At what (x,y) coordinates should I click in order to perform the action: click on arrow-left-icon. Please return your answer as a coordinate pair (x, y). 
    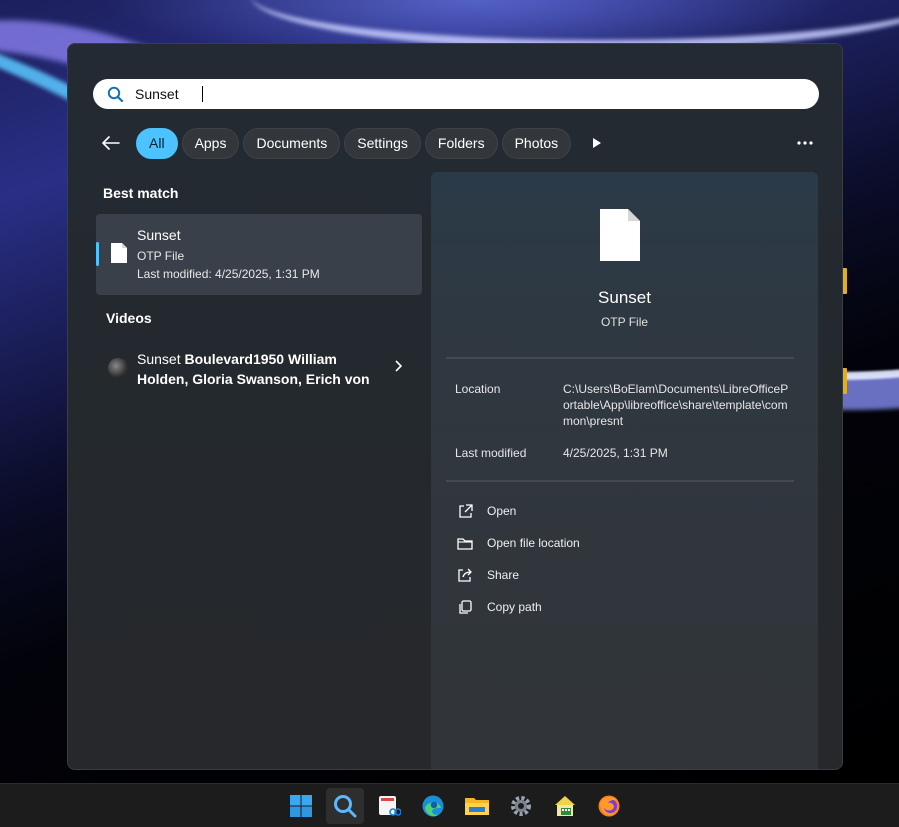
    Looking at the image, I should click on (111, 143).